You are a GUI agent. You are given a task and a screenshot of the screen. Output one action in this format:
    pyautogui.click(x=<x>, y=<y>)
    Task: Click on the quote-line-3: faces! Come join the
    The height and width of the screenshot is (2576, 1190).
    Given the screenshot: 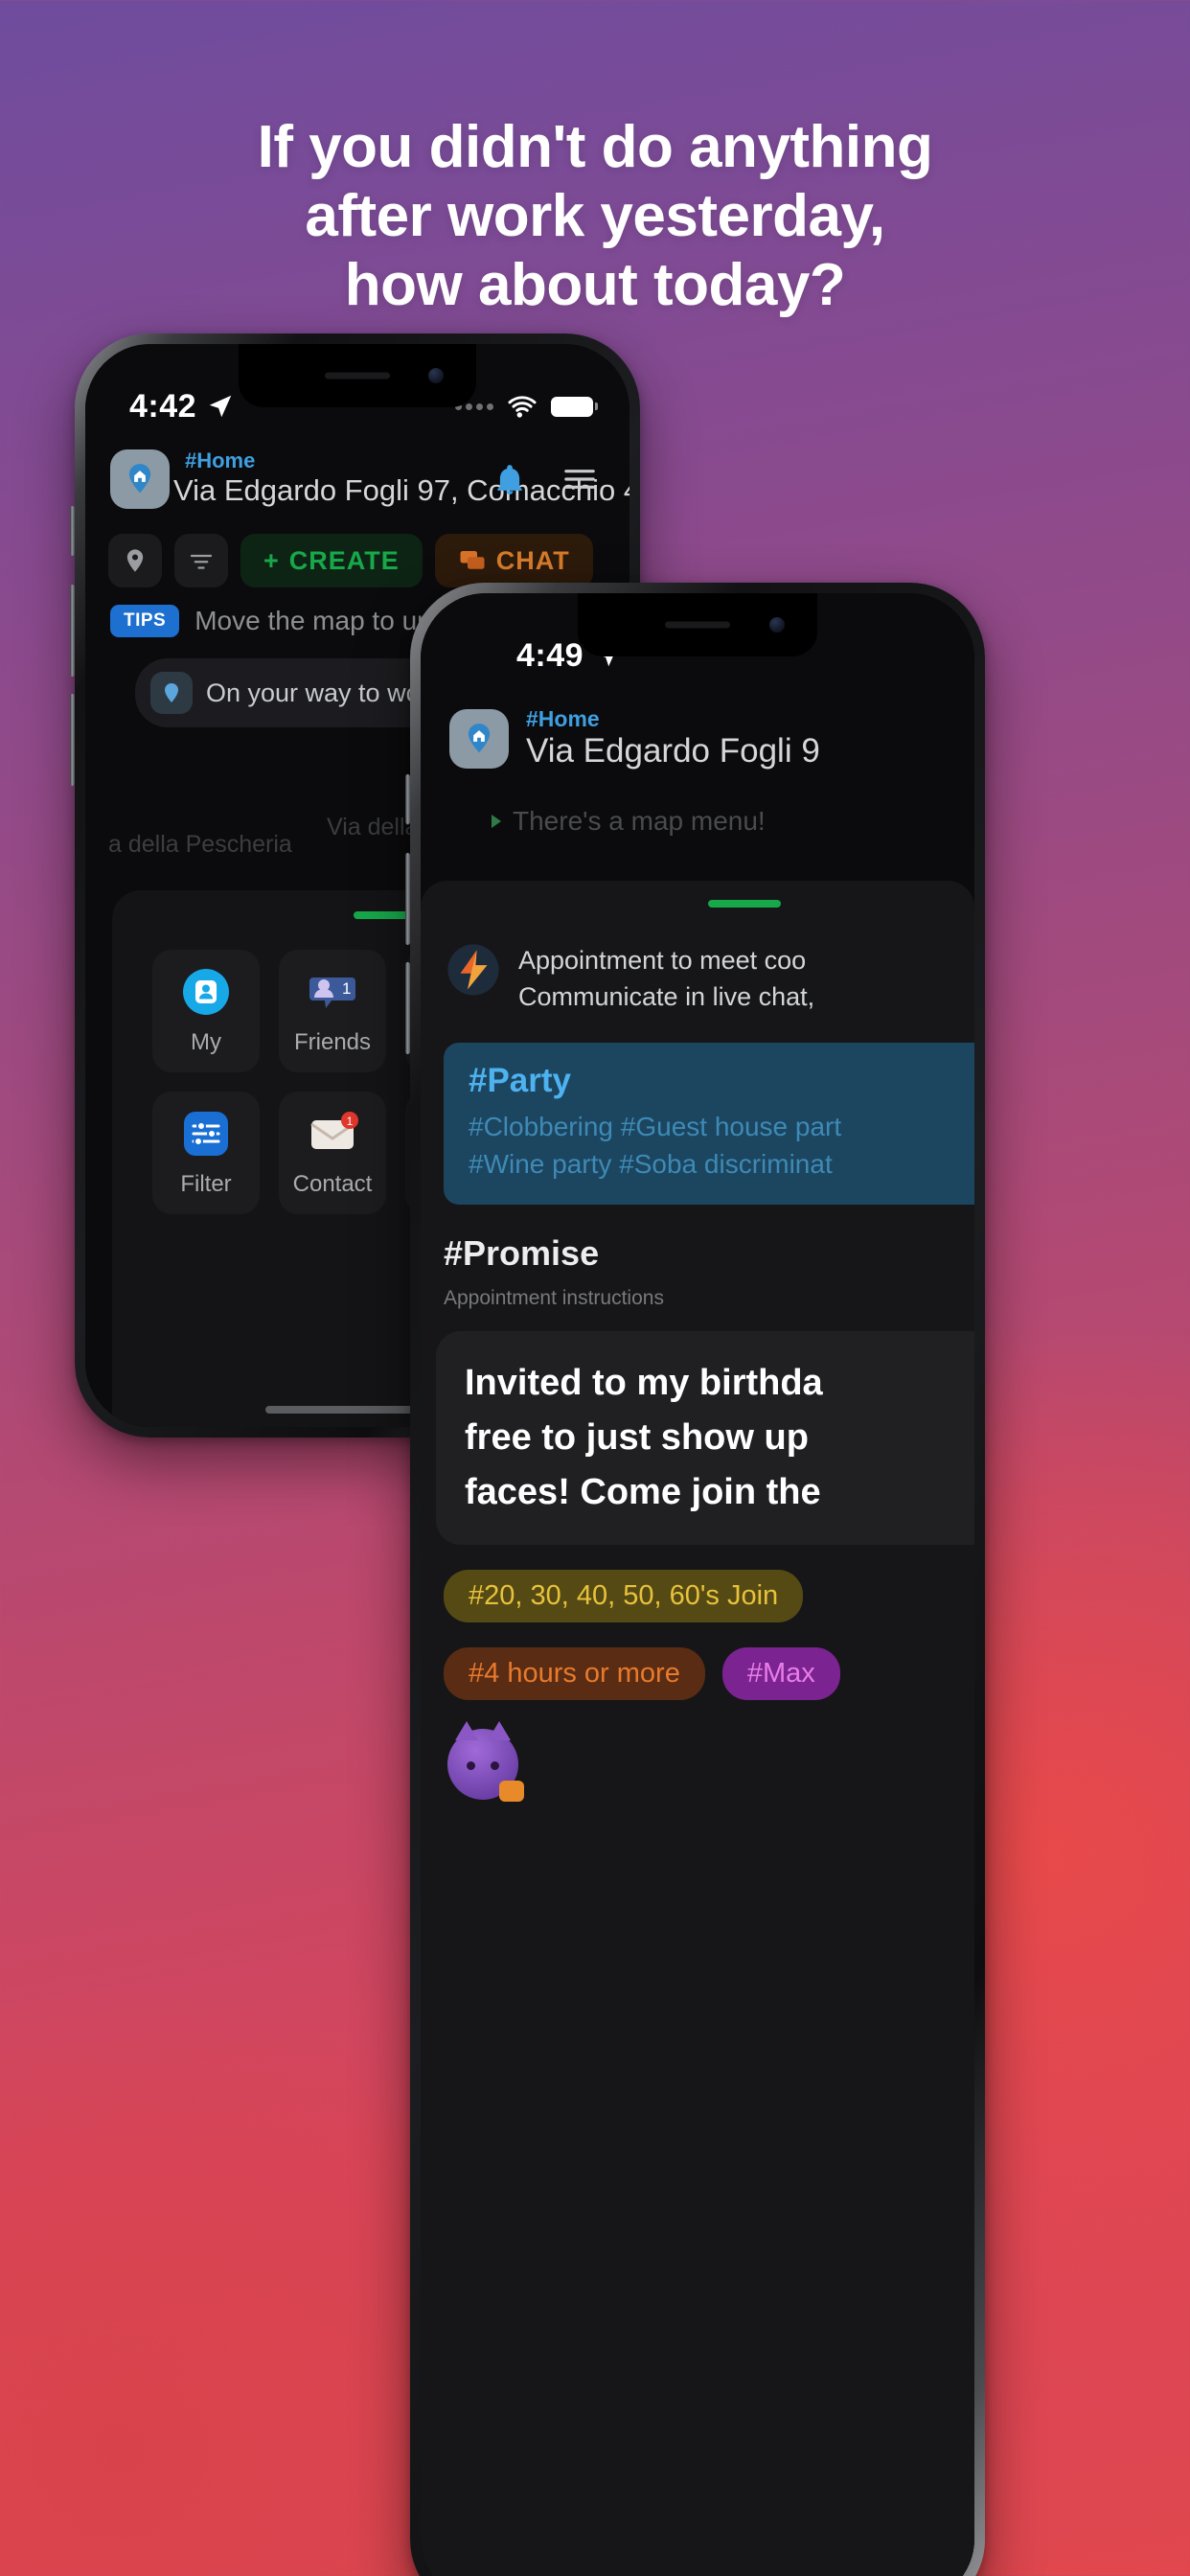 What is the action you would take?
    pyautogui.click(x=643, y=1492)
    